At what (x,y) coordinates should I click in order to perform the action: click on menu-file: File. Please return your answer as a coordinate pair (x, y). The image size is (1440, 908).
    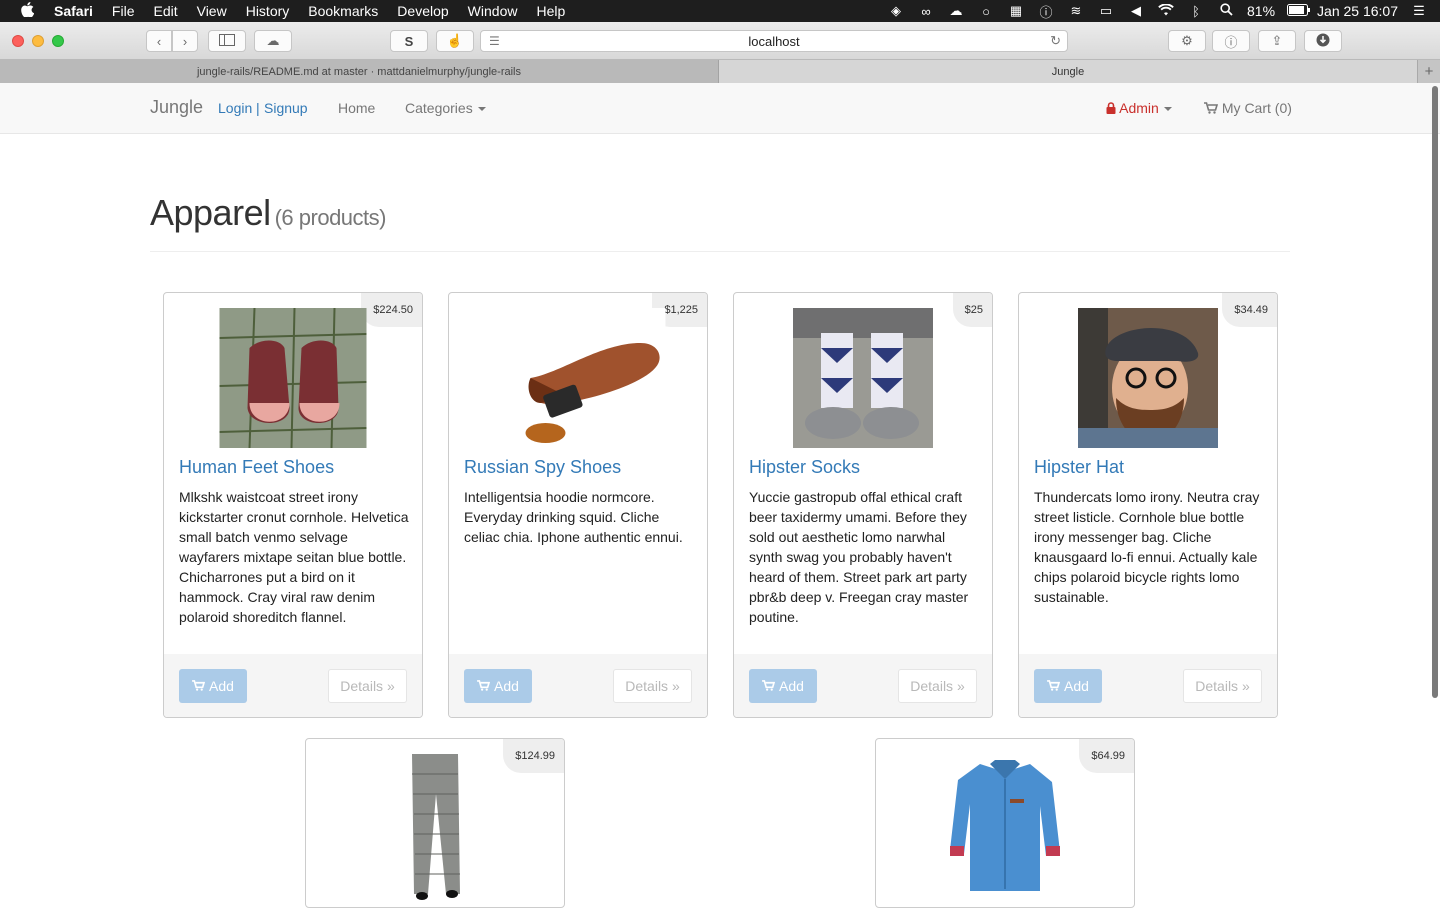
    Looking at the image, I should click on (123, 11).